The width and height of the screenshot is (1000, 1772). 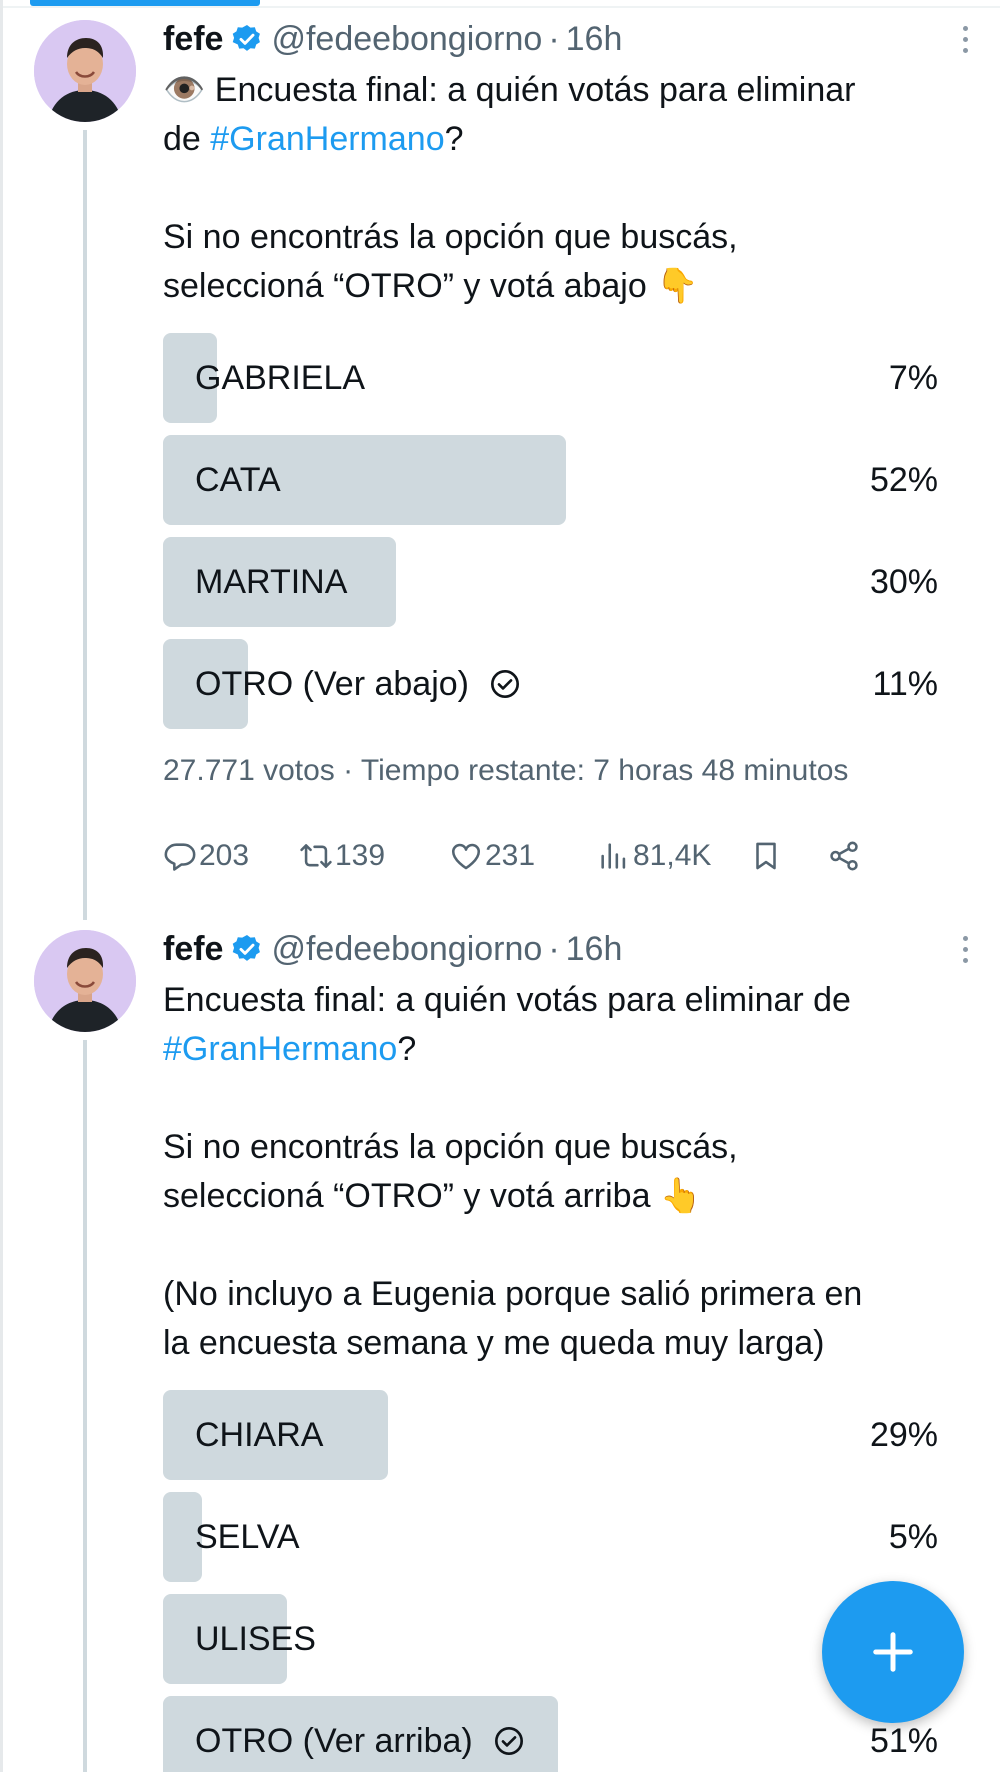 I want to click on share-button, so click(x=845, y=856).